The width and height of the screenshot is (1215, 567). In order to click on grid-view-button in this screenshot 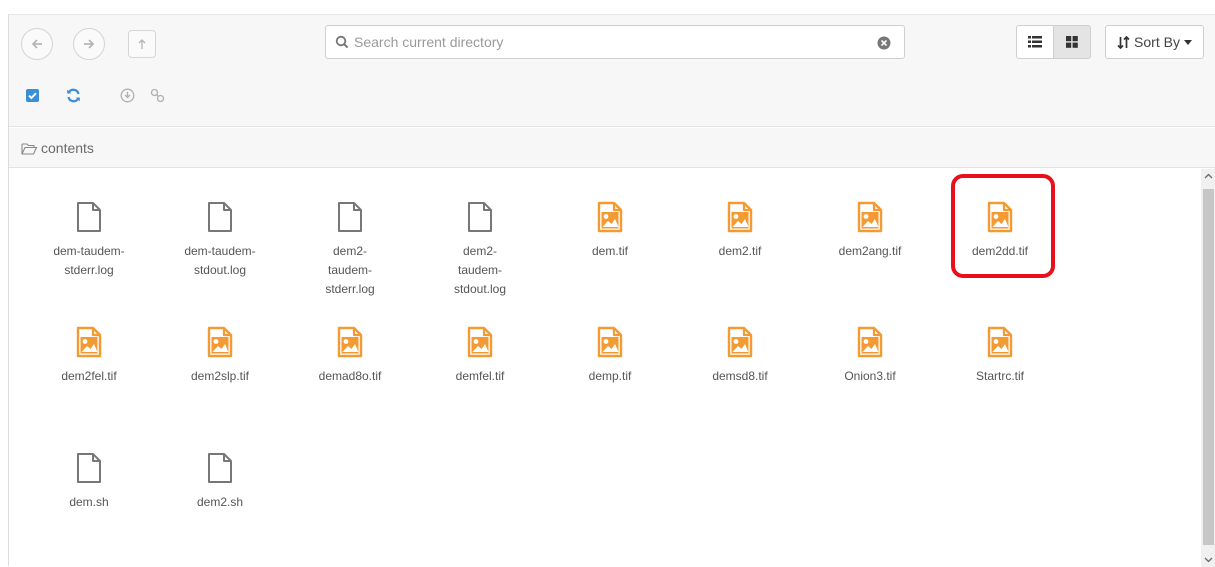, I will do `click(1072, 42)`.